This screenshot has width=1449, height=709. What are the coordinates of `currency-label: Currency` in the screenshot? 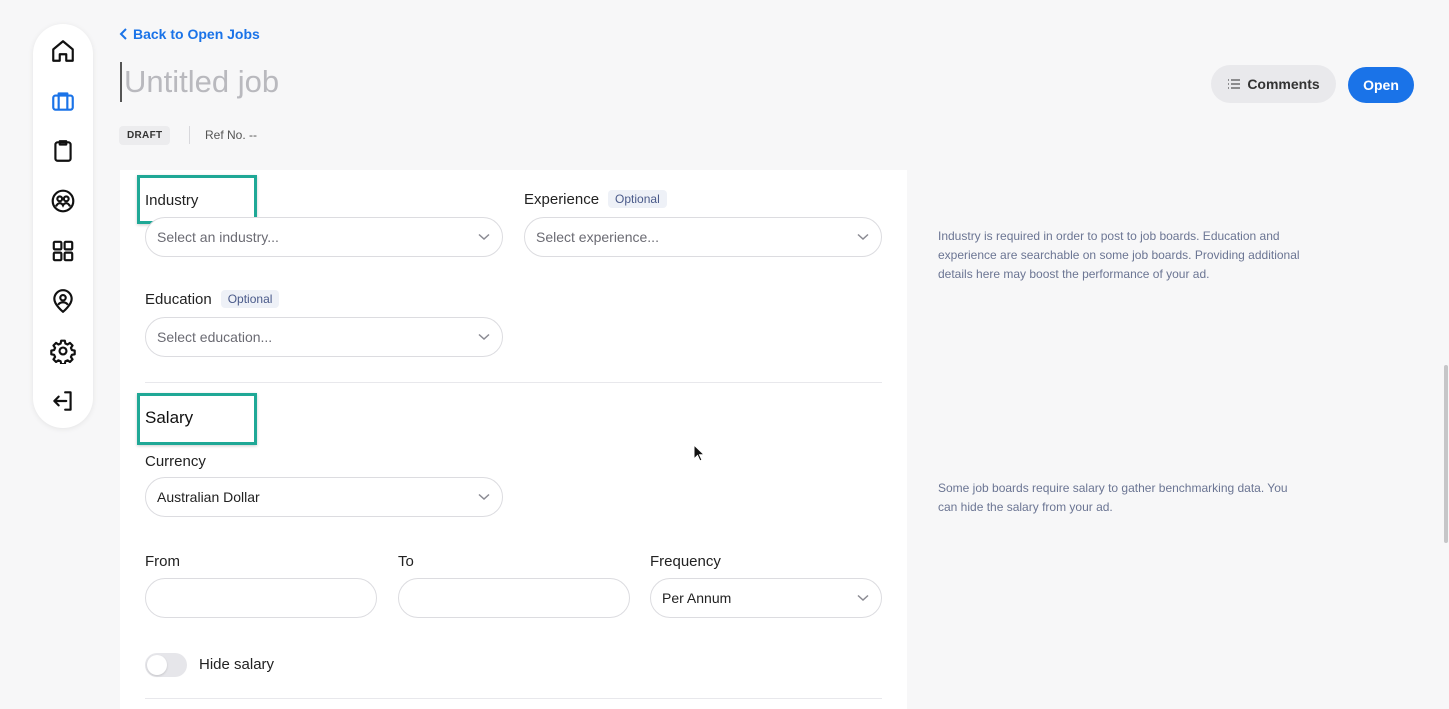 It's located at (175, 461).